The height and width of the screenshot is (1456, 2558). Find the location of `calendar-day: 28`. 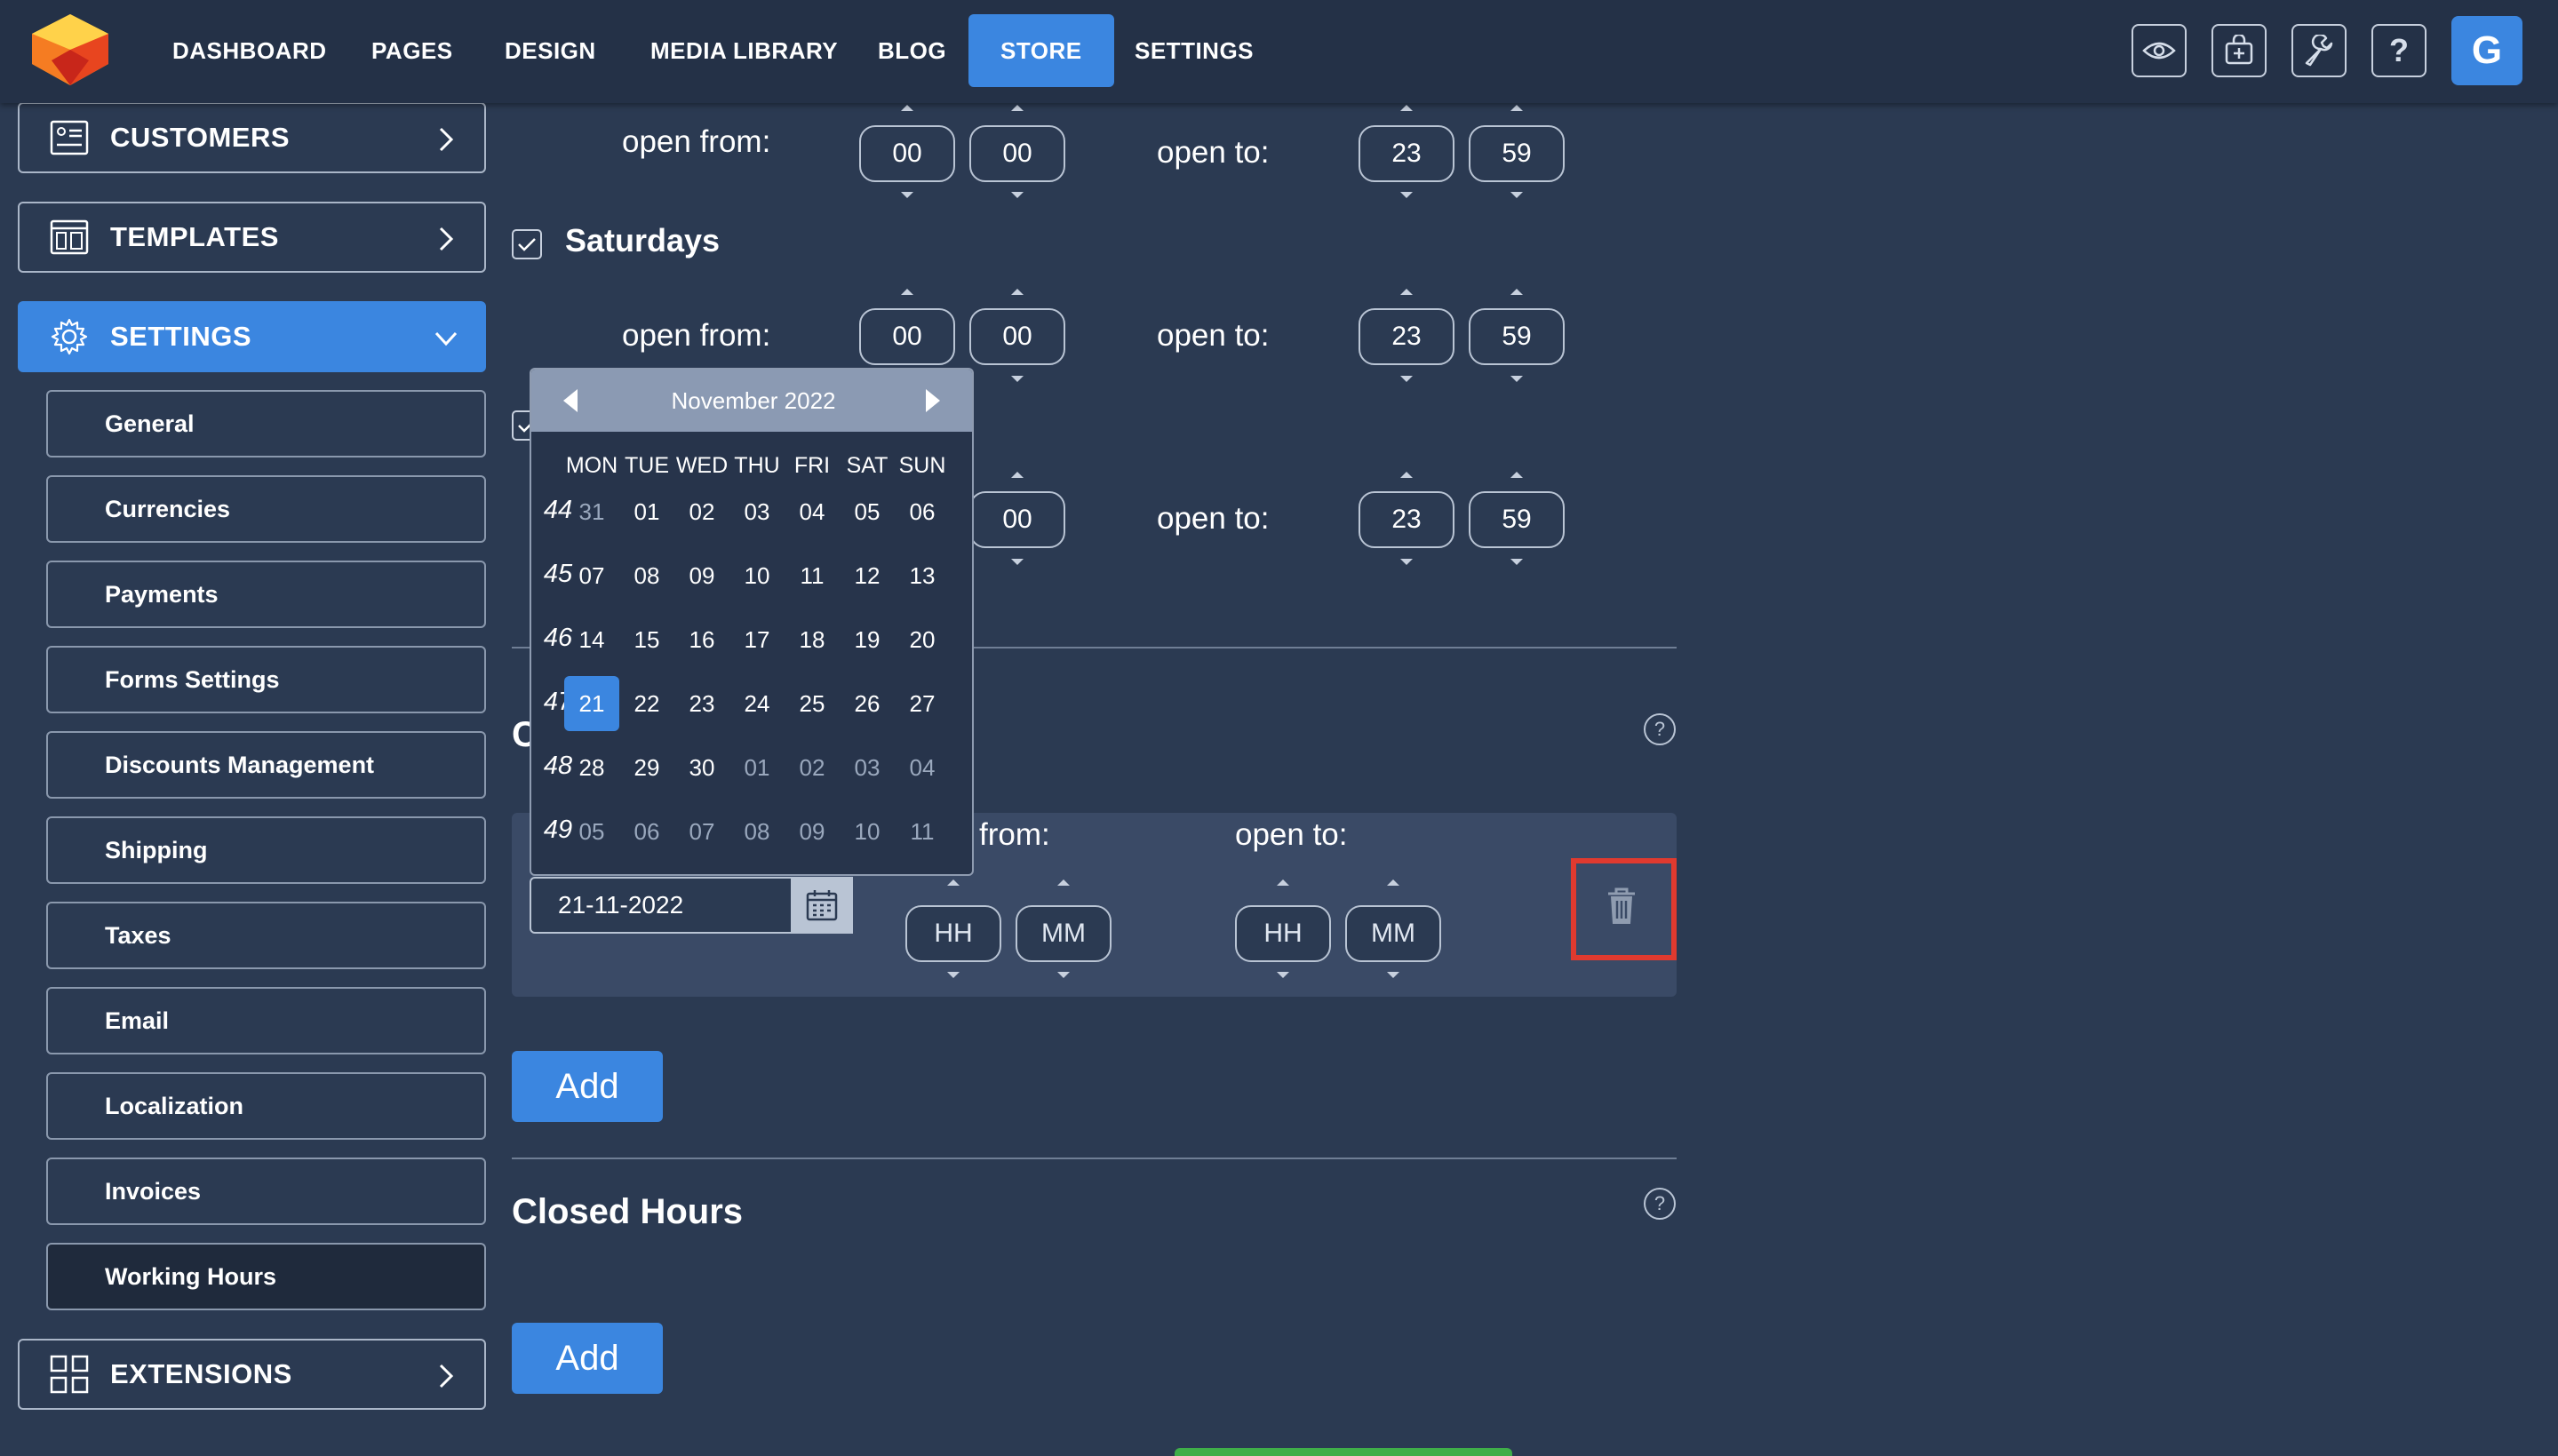

calendar-day: 28 is located at coordinates (591, 767).